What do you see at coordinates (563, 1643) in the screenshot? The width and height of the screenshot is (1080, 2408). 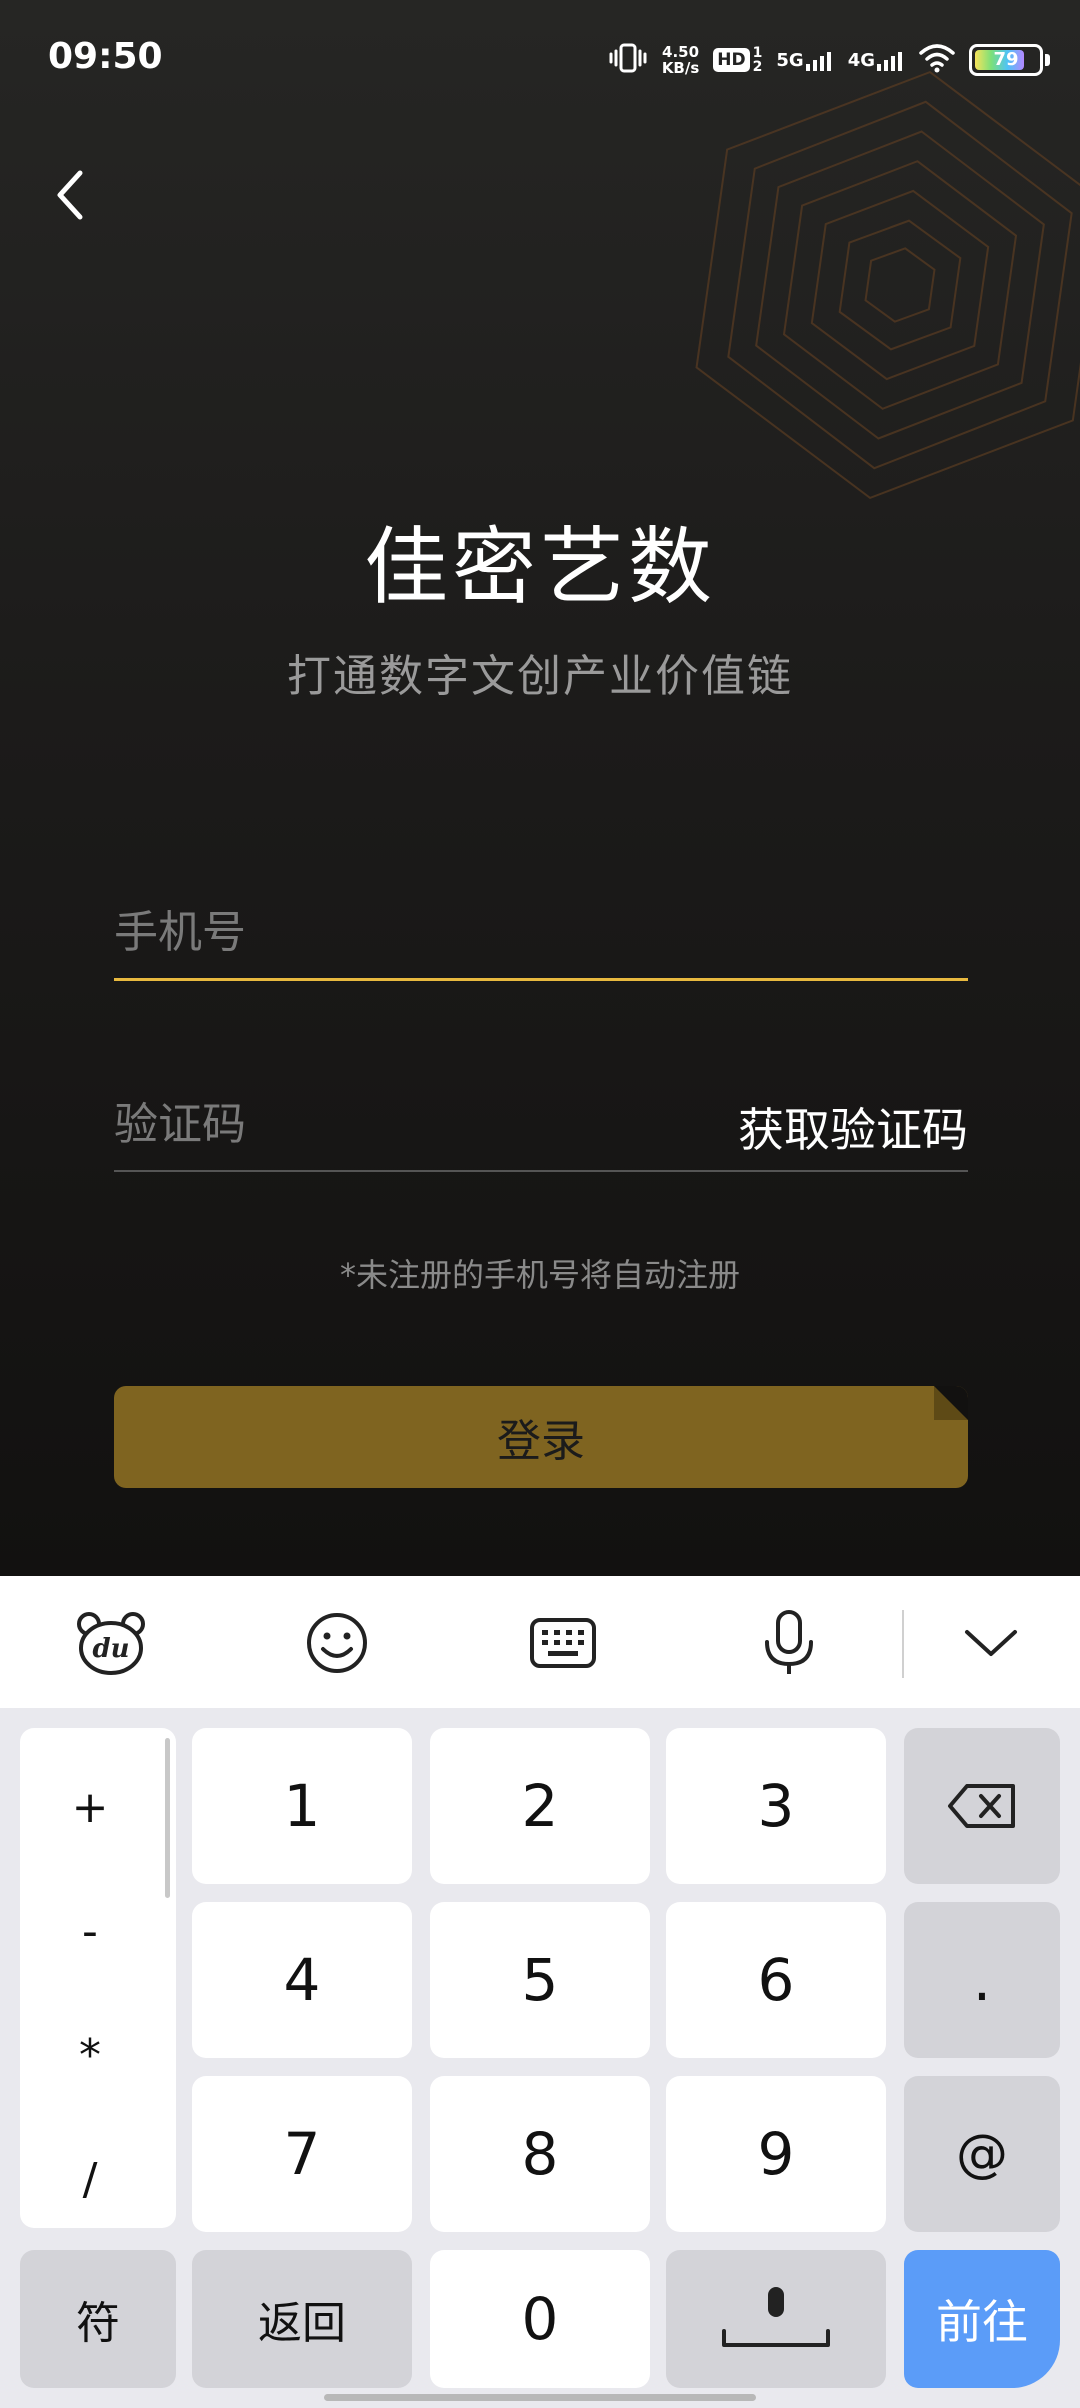 I see `keyboard-icon` at bounding box center [563, 1643].